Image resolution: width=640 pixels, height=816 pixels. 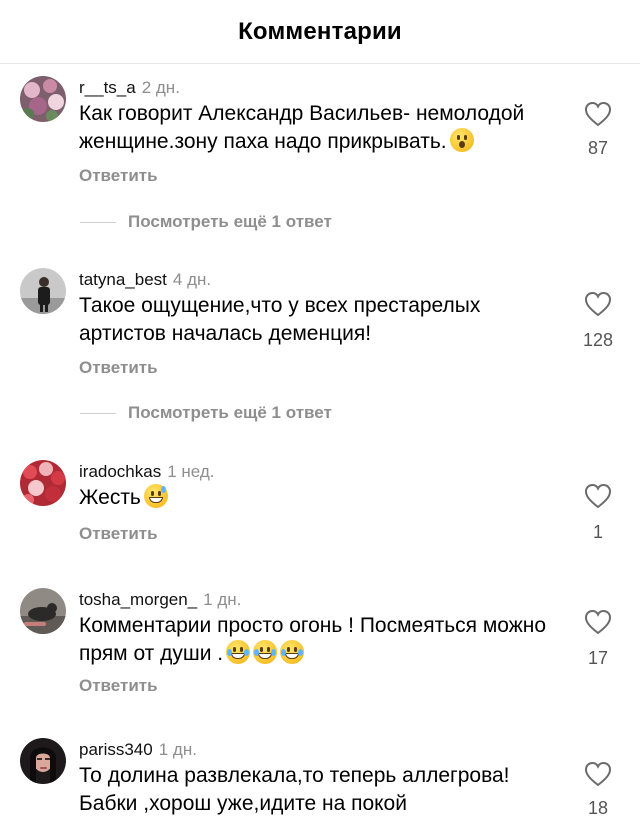 I want to click on comment-meta: iradochkas 1 нед., so click(x=147, y=472).